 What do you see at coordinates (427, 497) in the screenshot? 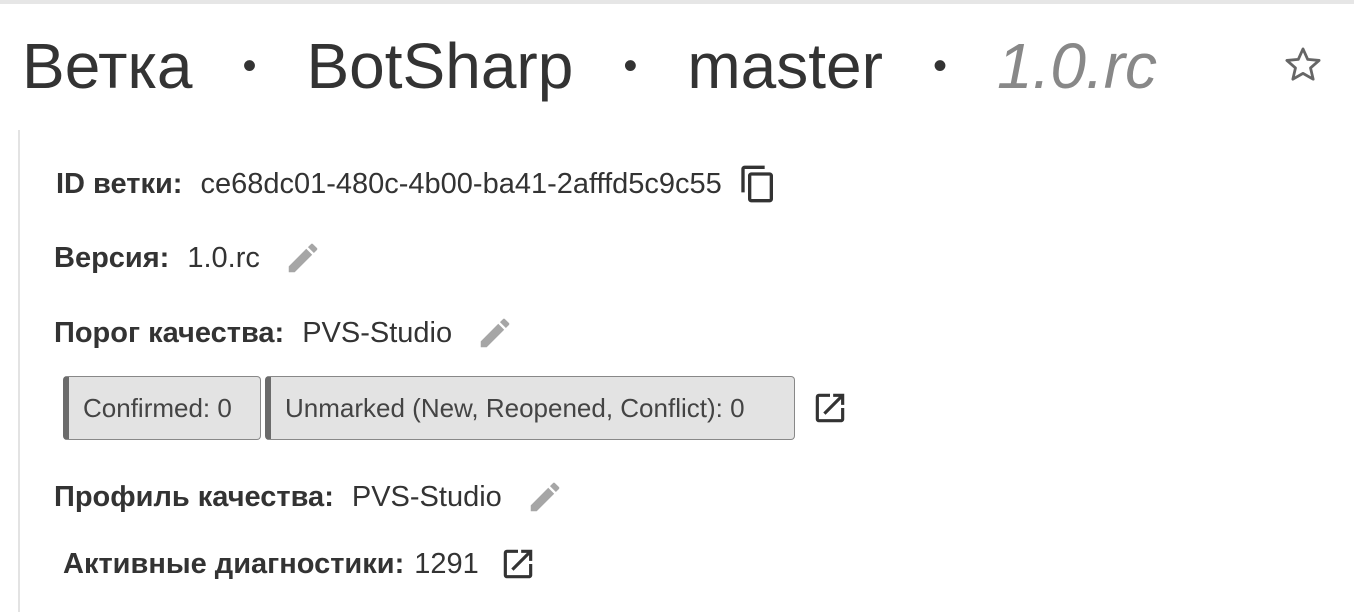
I see `quality-profile-value: PVS-Studio` at bounding box center [427, 497].